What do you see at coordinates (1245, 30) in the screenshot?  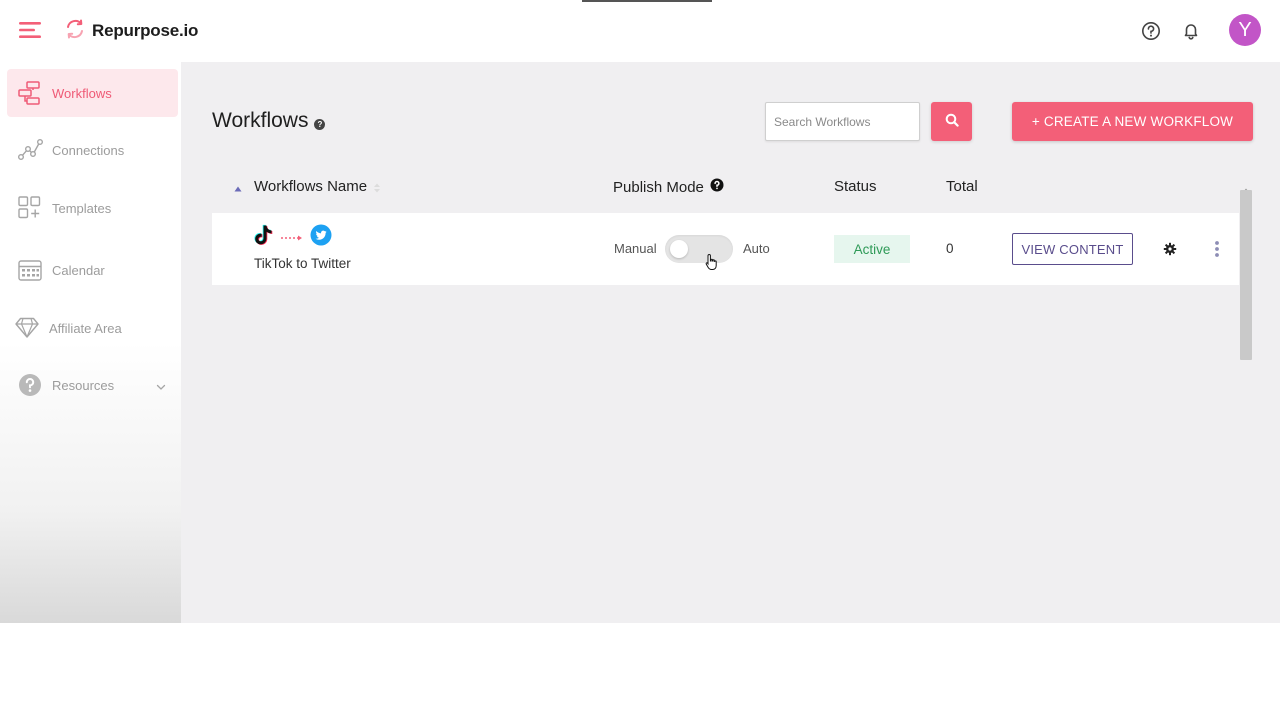 I see `user-avatar: Y` at bounding box center [1245, 30].